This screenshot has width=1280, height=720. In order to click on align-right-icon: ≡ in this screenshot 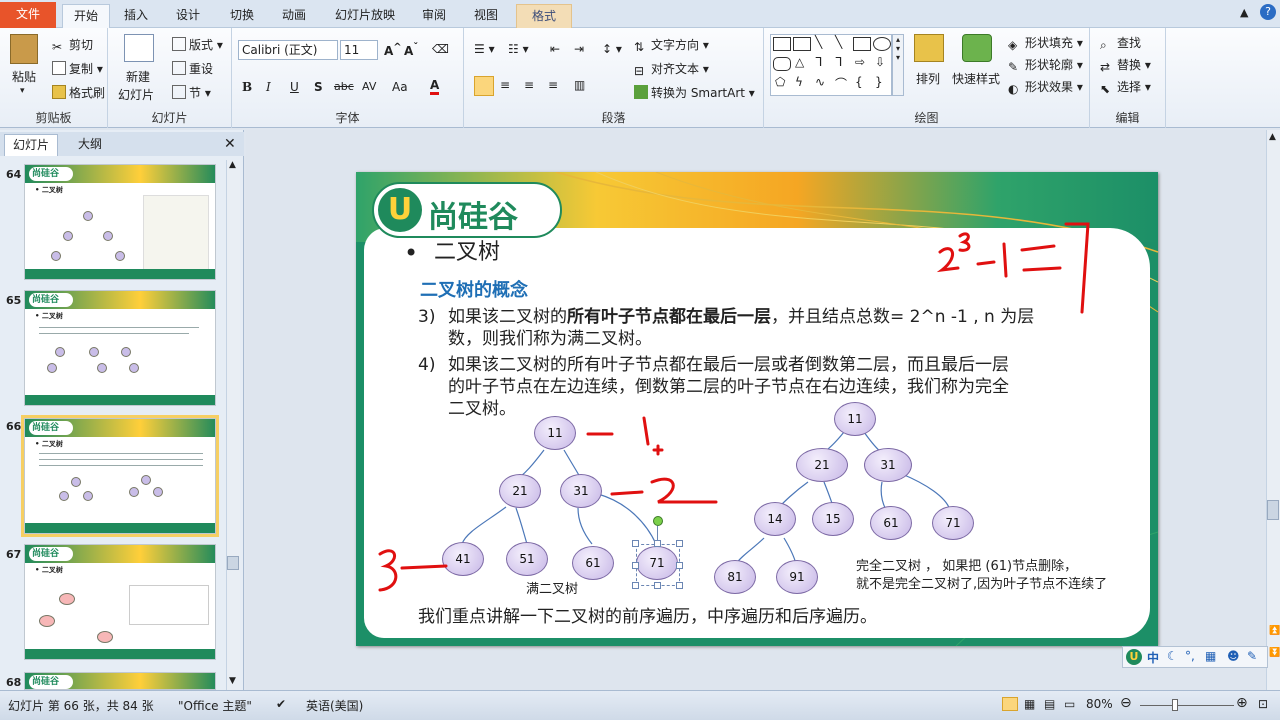, I will do `click(529, 85)`.